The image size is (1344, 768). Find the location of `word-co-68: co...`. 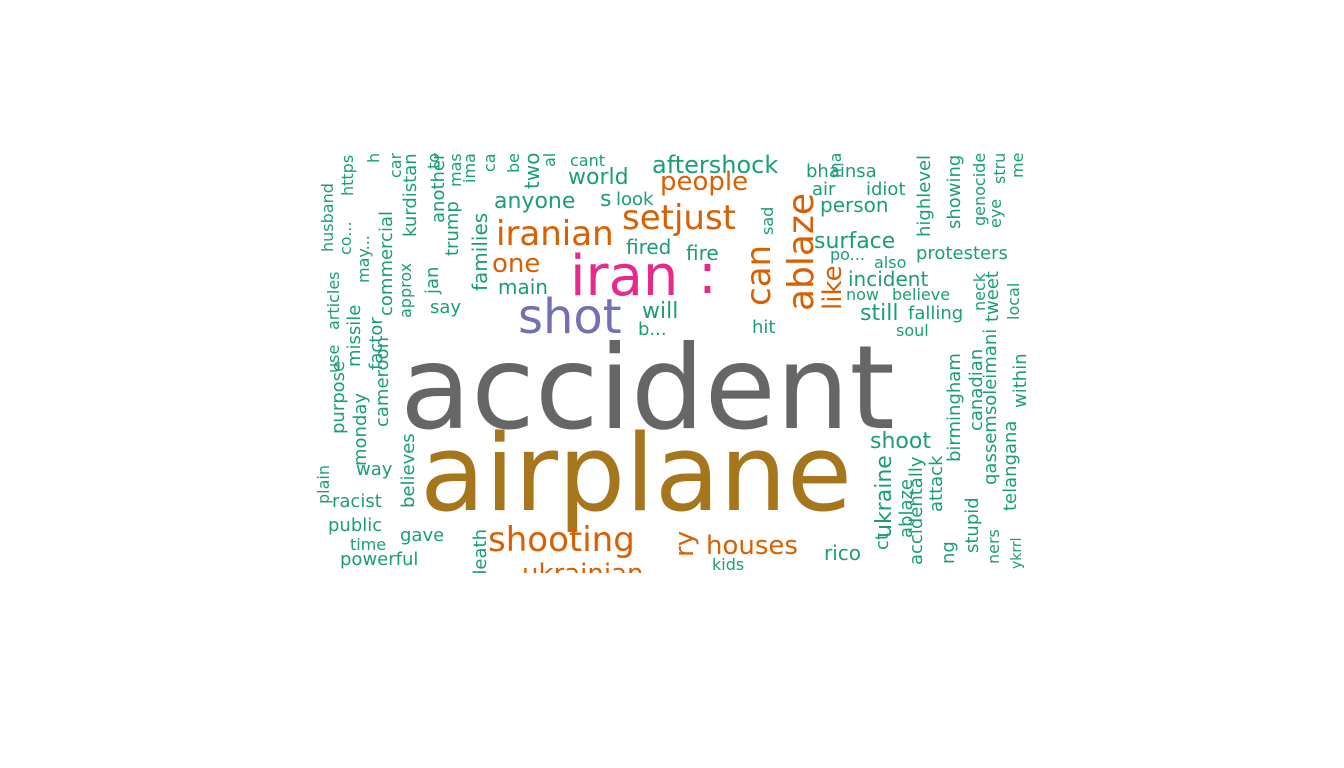

word-co-68: co... is located at coordinates (345, 238).